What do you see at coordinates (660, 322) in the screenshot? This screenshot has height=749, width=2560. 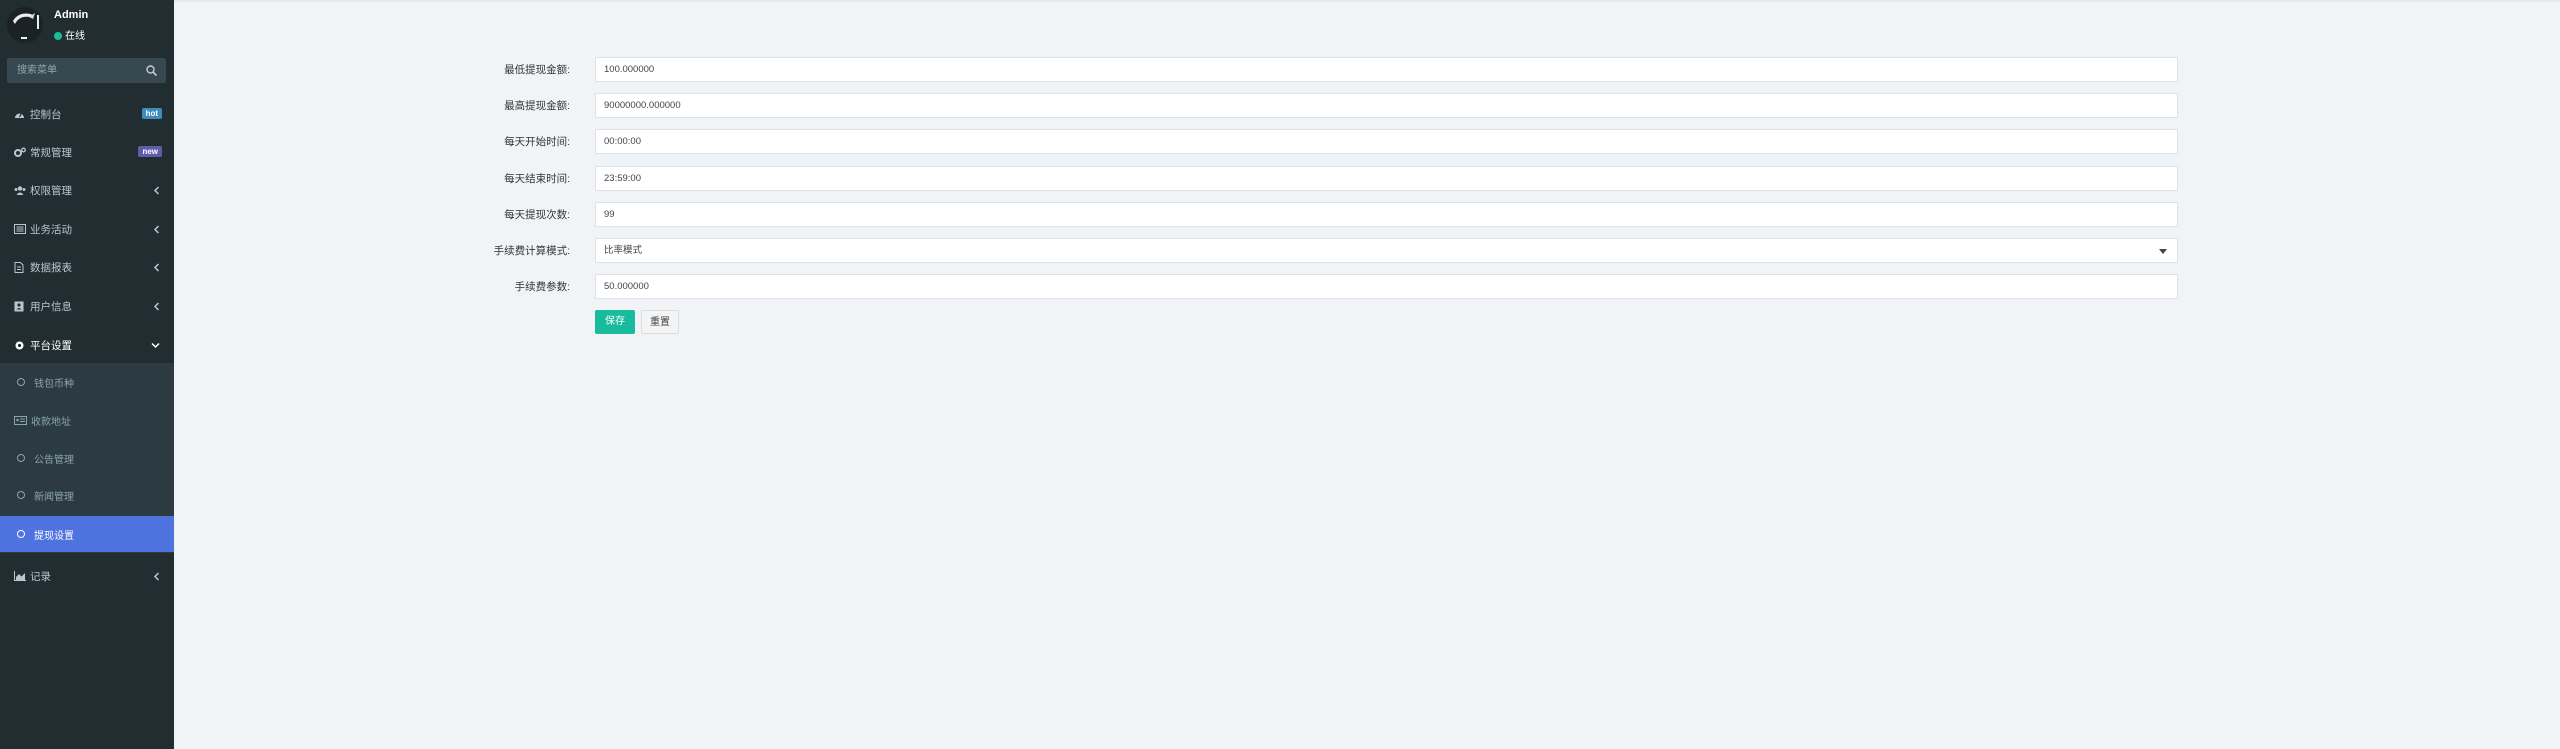 I see `reset-button: 重置` at bounding box center [660, 322].